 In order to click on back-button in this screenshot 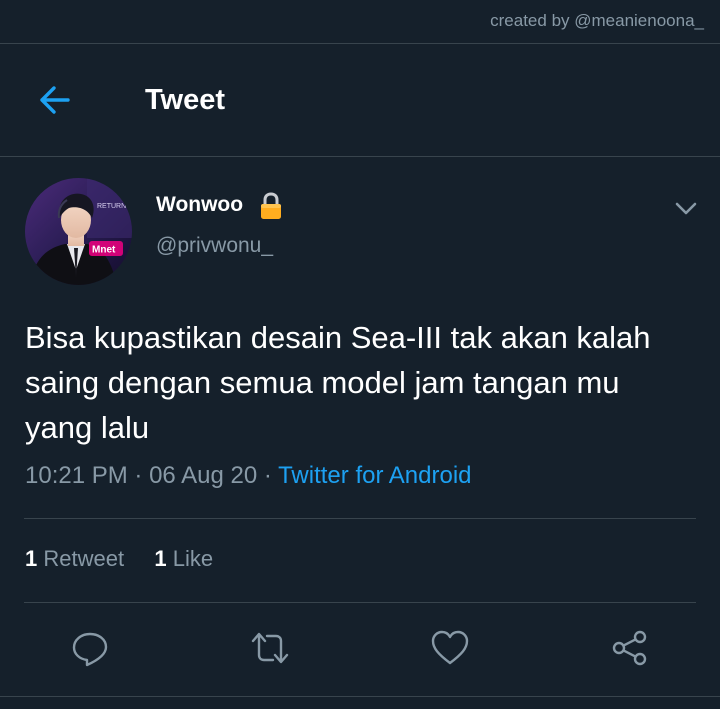, I will do `click(56, 100)`.